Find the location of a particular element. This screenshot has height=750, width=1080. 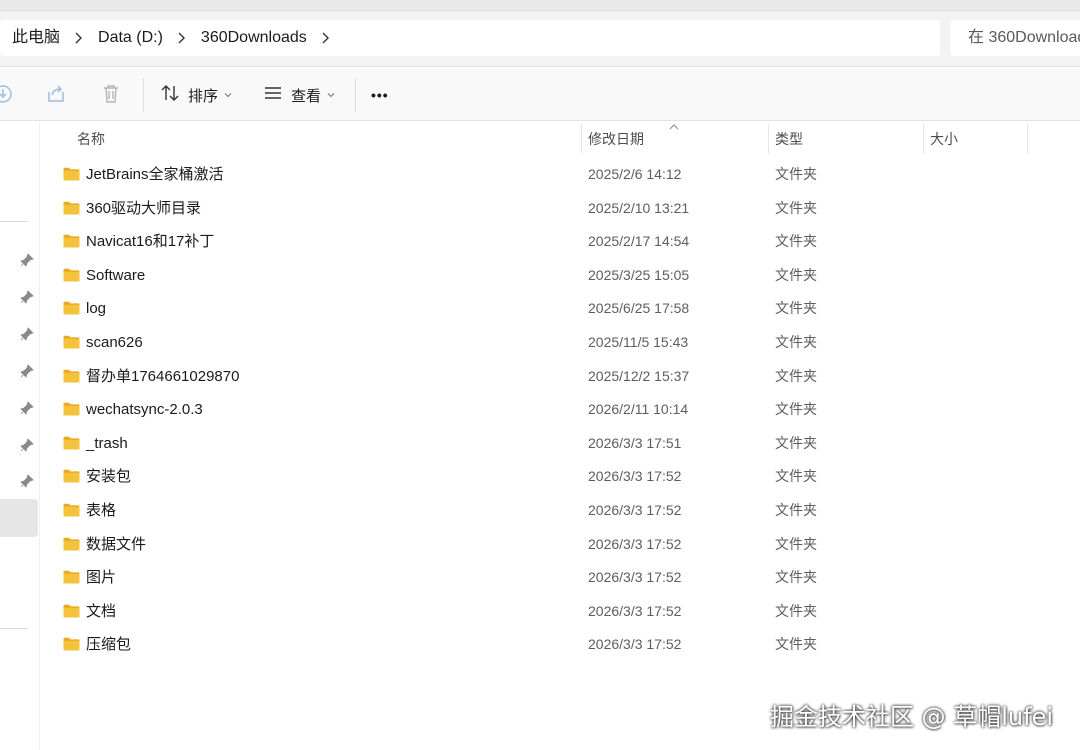

modified-date: 2025/12/2 15:37 is located at coordinates (639, 375).